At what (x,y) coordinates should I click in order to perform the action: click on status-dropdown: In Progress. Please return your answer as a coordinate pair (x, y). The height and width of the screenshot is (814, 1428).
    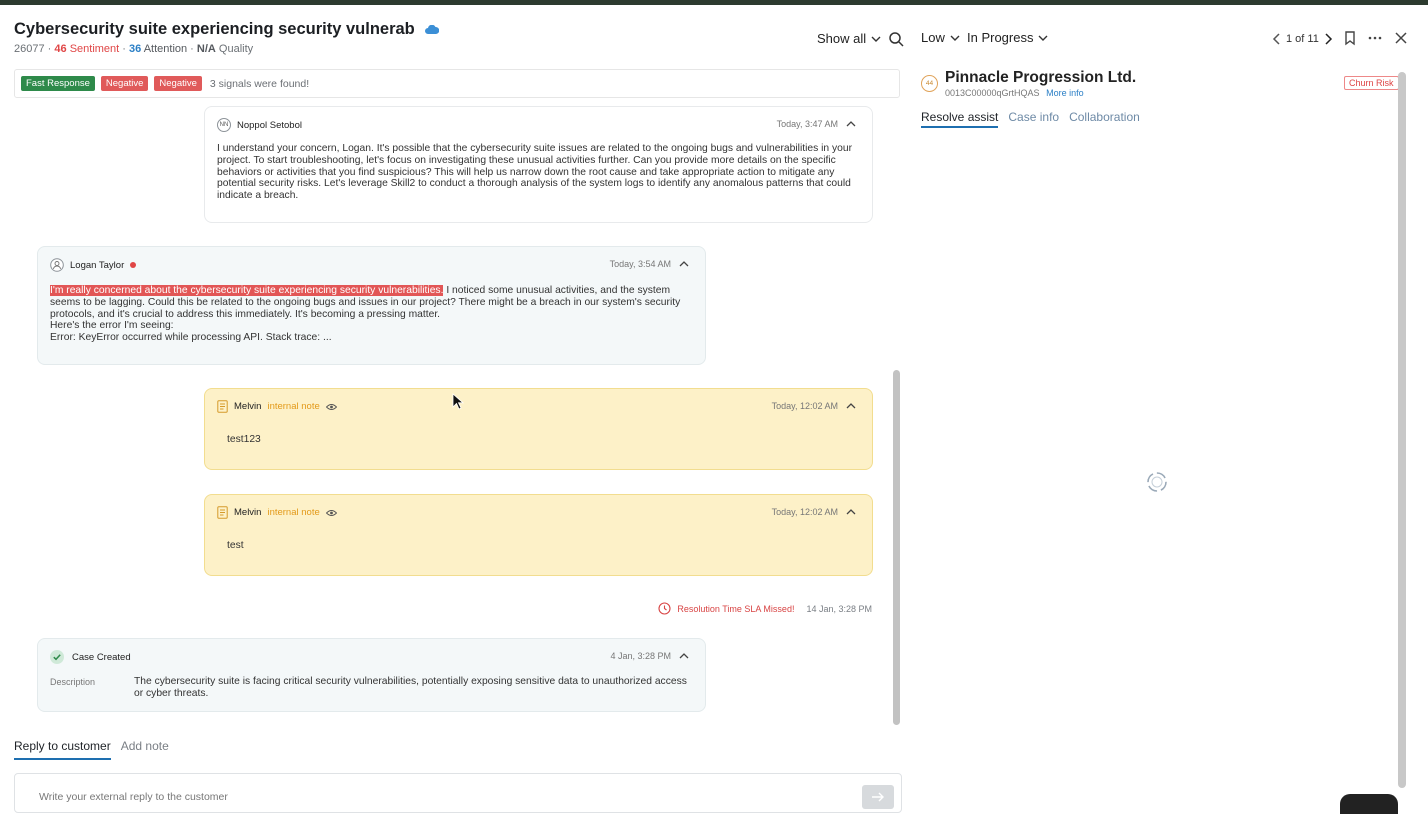
    Looking at the image, I should click on (1008, 37).